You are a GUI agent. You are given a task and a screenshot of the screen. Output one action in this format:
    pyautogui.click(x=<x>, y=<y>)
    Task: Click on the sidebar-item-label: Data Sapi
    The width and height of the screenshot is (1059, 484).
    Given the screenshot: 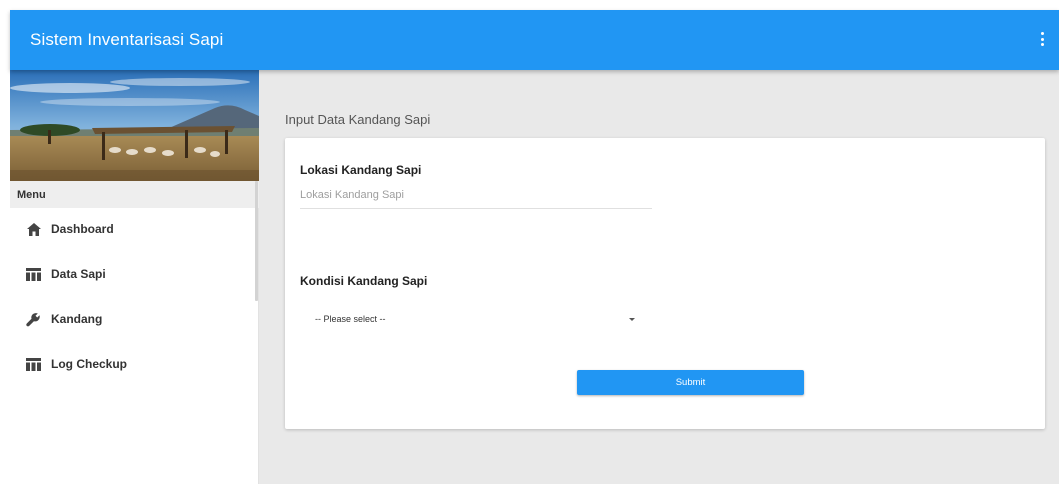 What is the action you would take?
    pyautogui.click(x=78, y=274)
    